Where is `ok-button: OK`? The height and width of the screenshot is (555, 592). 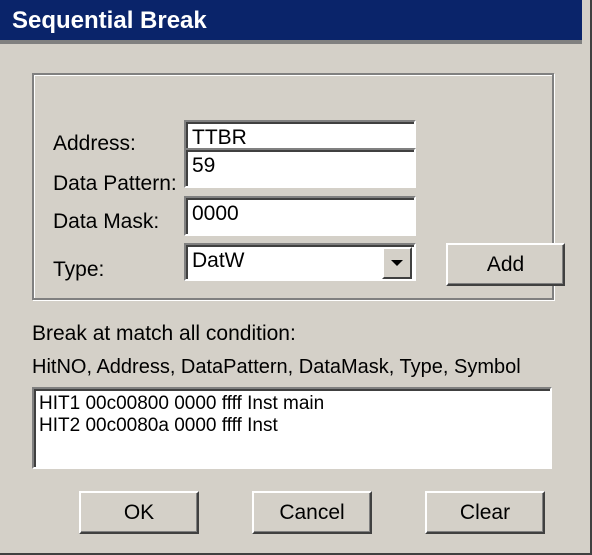 ok-button: OK is located at coordinates (139, 512).